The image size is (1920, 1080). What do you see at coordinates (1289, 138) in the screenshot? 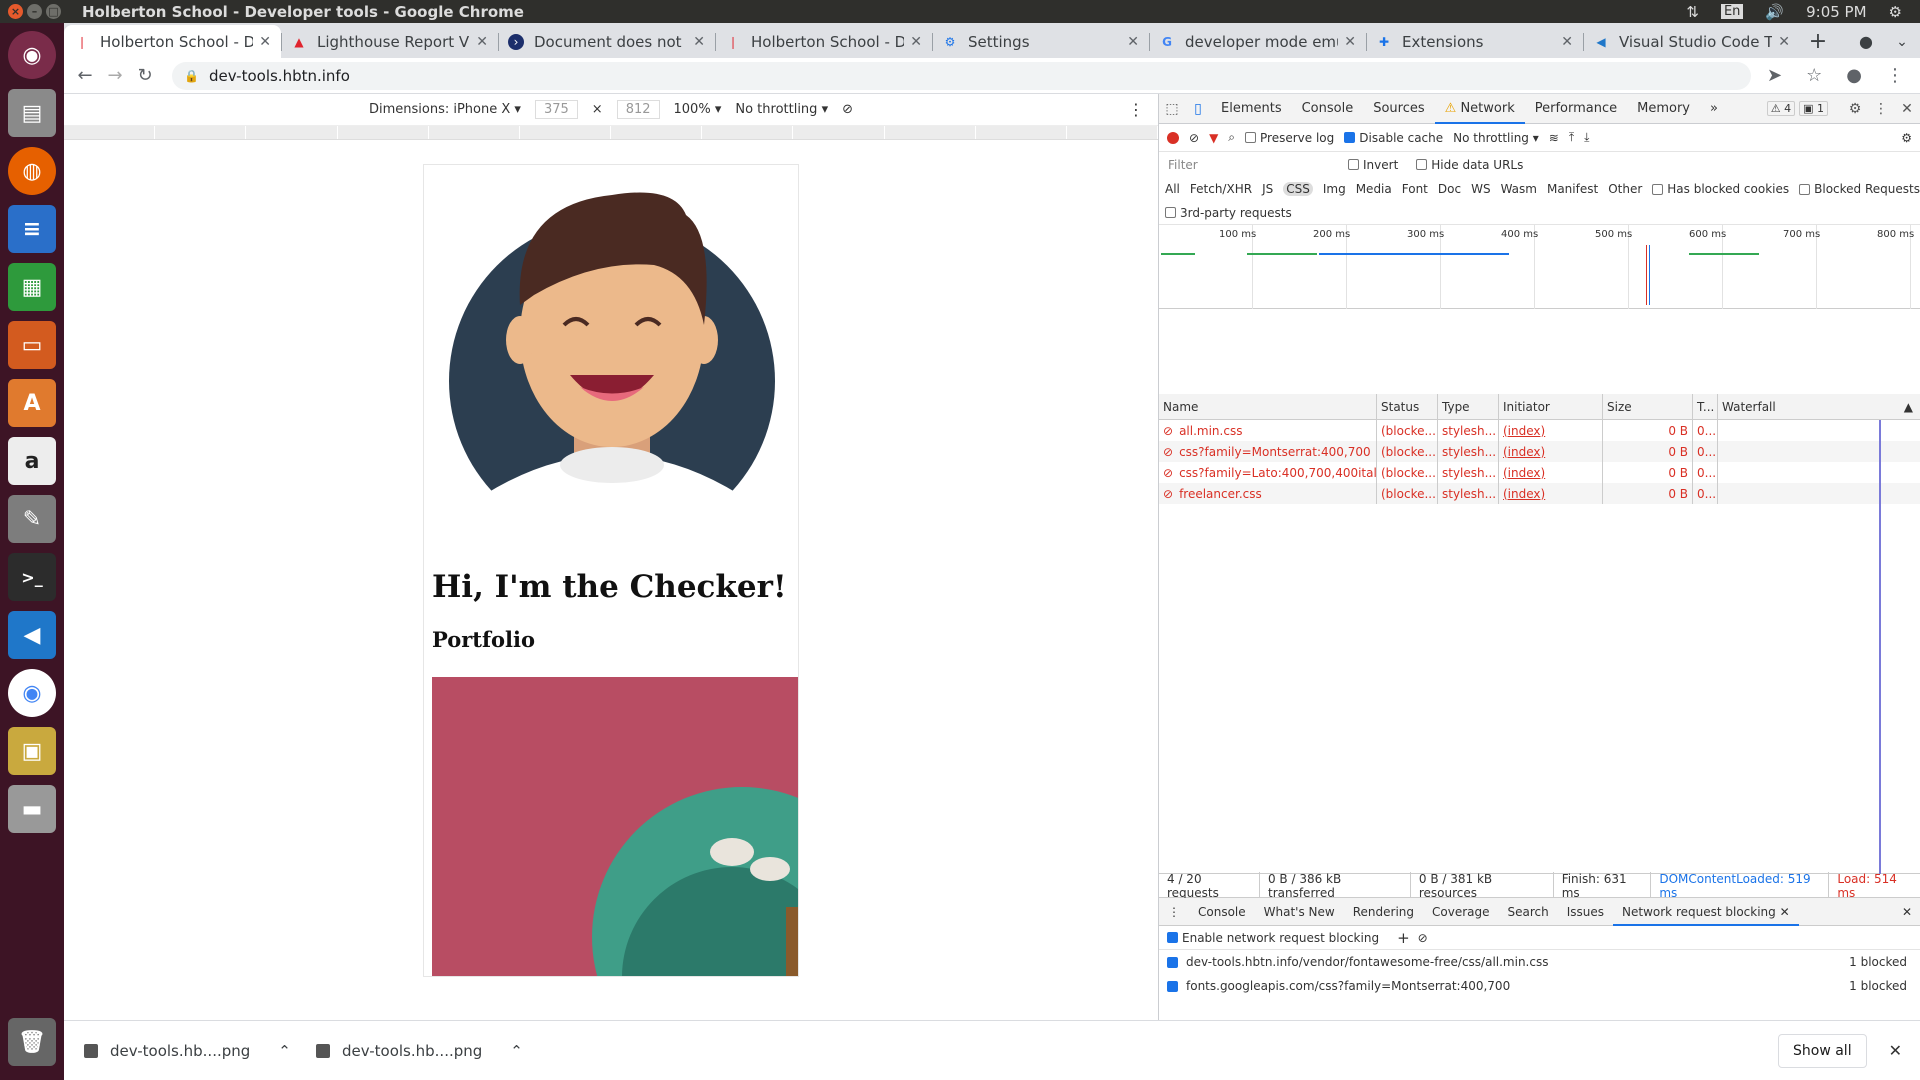
I see `preserve-log-checkbox: Preserve log` at bounding box center [1289, 138].